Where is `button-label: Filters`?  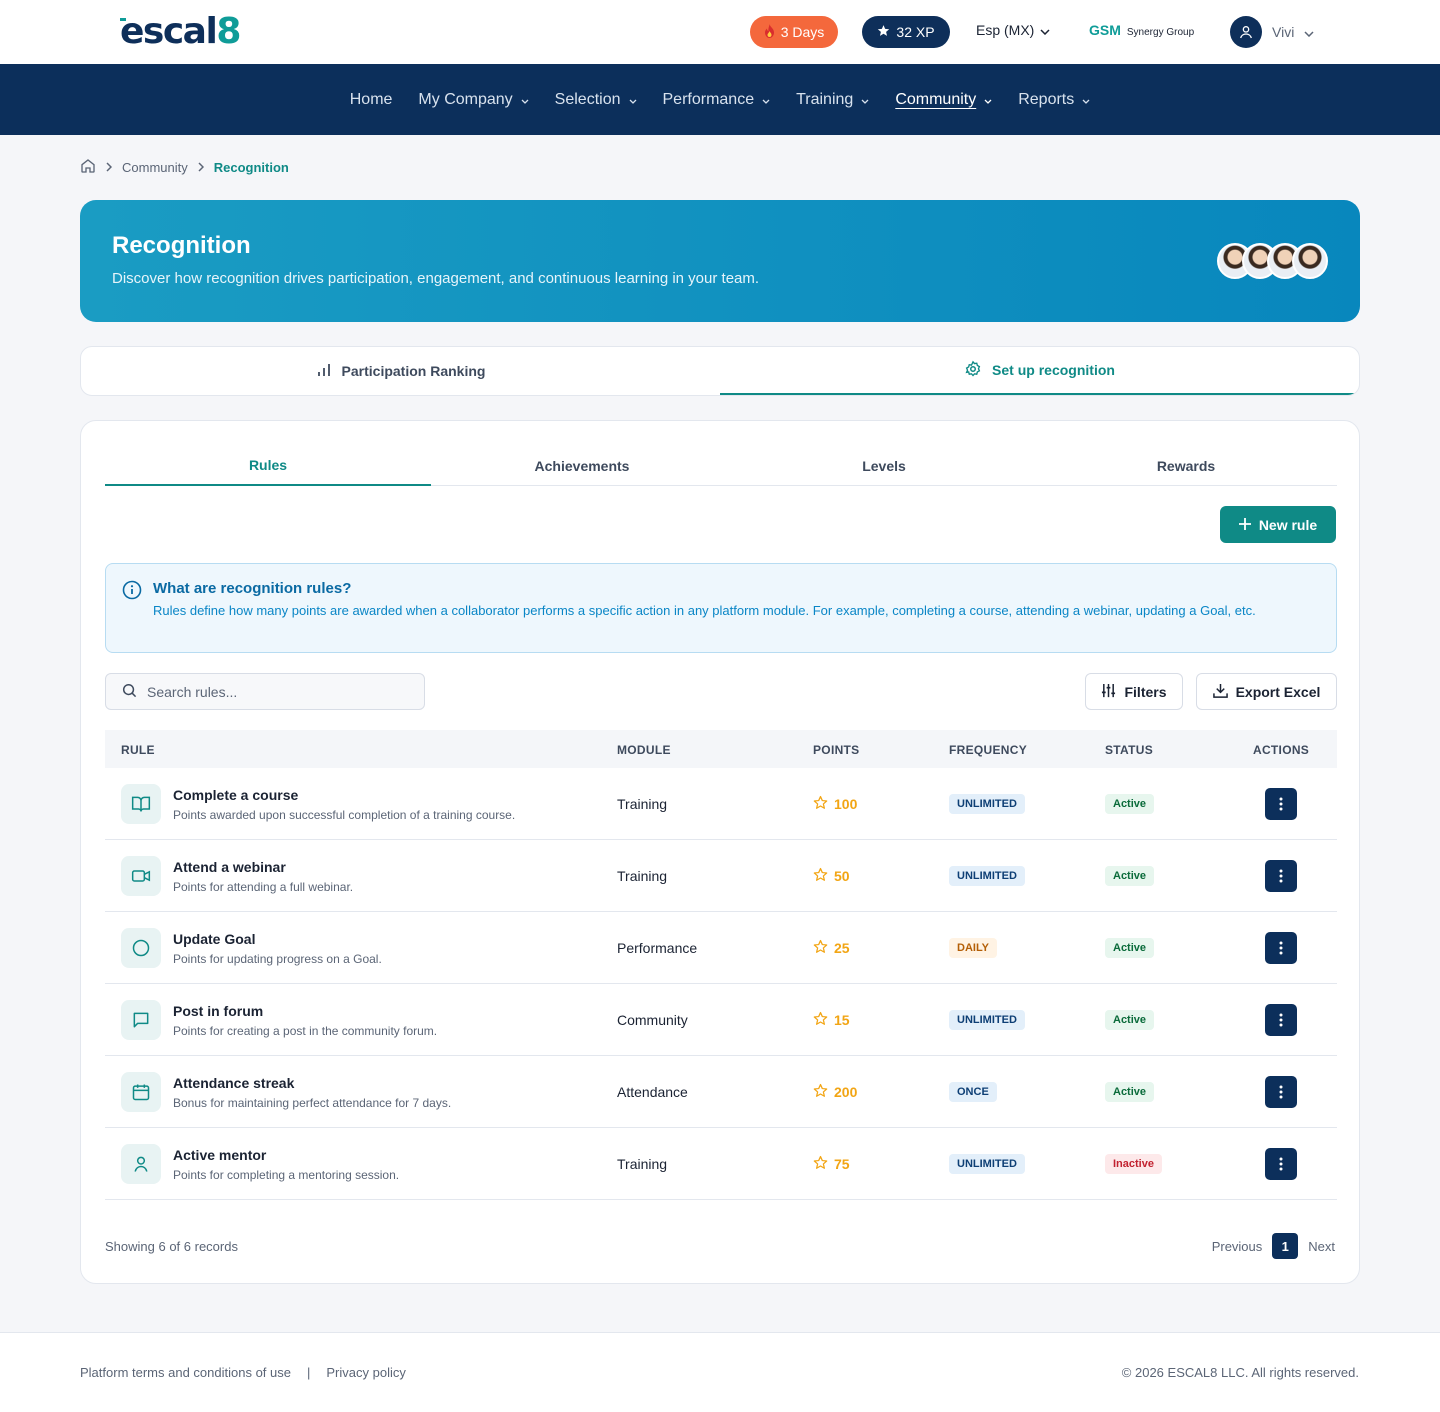
button-label: Filters is located at coordinates (1145, 691).